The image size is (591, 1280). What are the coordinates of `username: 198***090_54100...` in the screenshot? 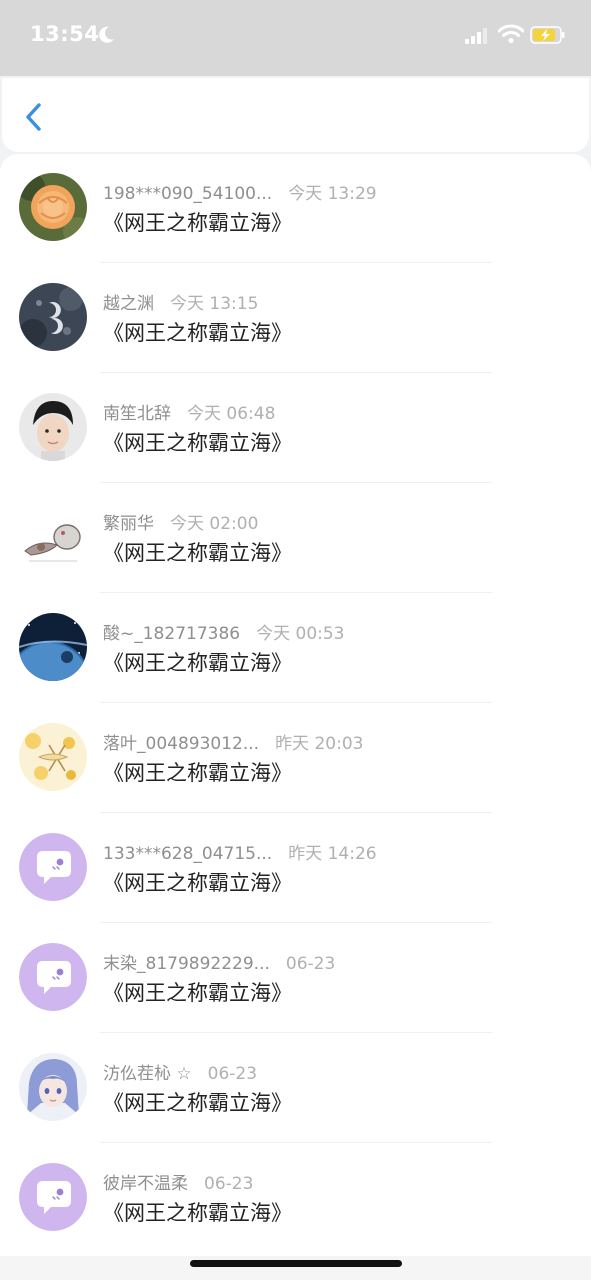 It's located at (187, 194).